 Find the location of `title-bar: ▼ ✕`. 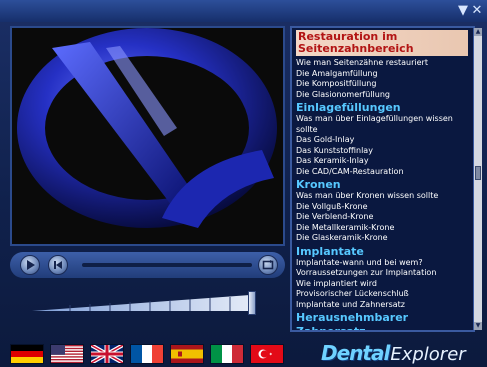

title-bar: ▼ ✕ is located at coordinates (243, 11).